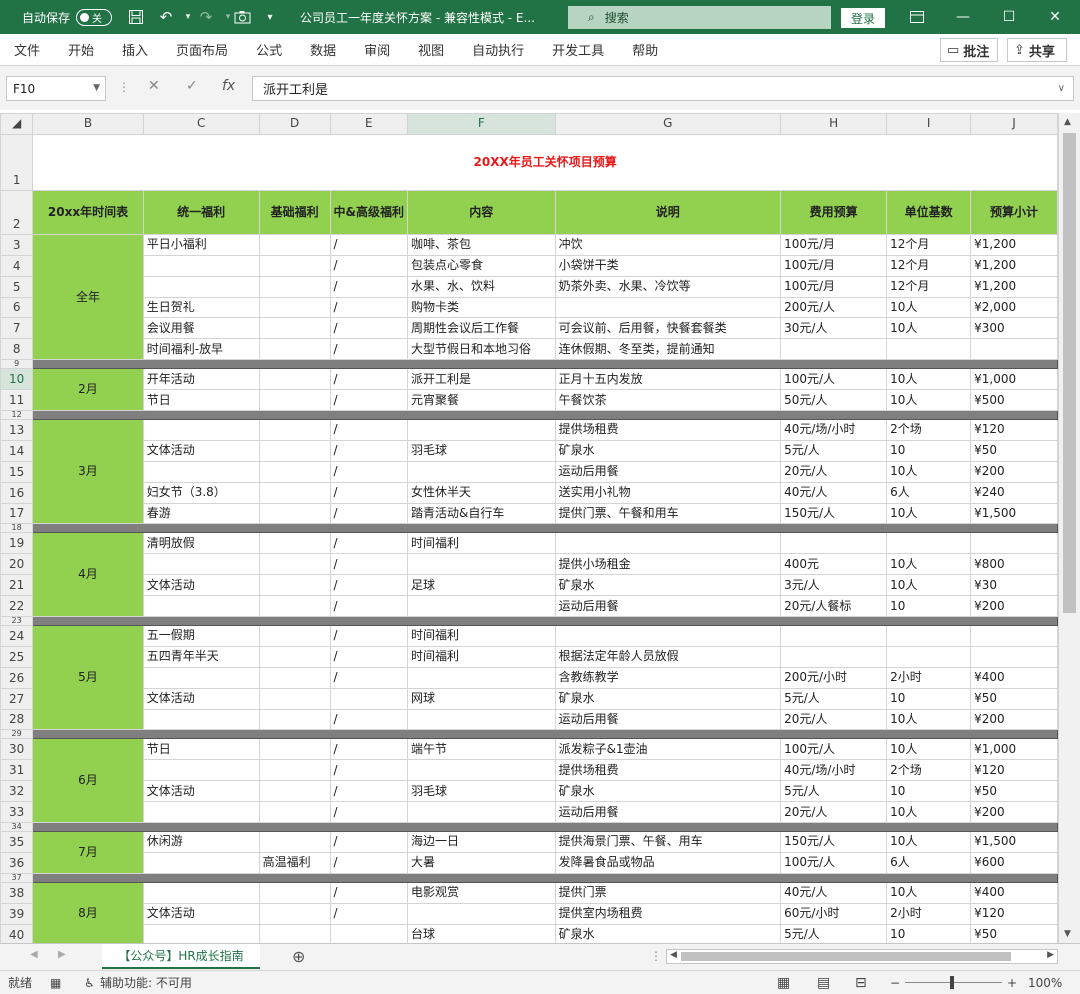  Describe the element at coordinates (368, 770) in the screenshot. I see `cell-E31: /` at that location.